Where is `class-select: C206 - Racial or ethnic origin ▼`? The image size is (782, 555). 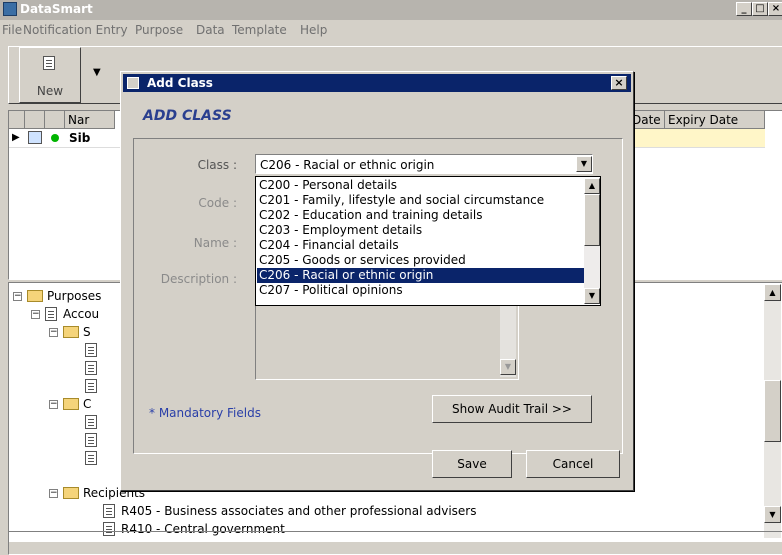
class-select: C206 - Racial or ethnic origin ▼ is located at coordinates (424, 164).